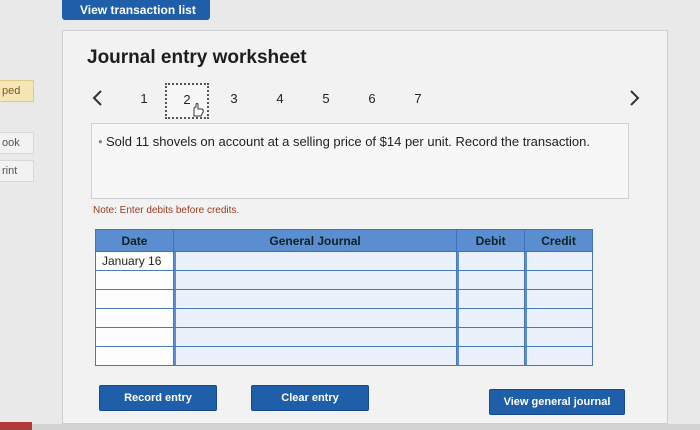  I want to click on bottom-strip, so click(350, 427).